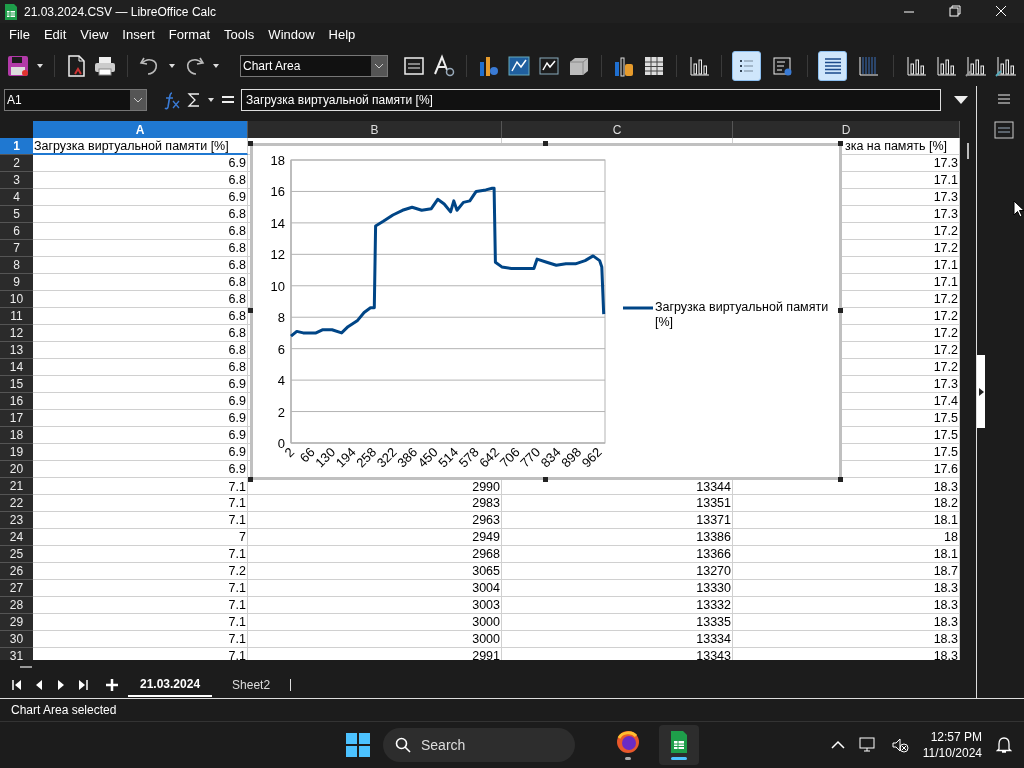 This screenshot has width=1024, height=768. Describe the element at coordinates (83, 685) in the screenshot. I see `last-sheet-icon` at that location.